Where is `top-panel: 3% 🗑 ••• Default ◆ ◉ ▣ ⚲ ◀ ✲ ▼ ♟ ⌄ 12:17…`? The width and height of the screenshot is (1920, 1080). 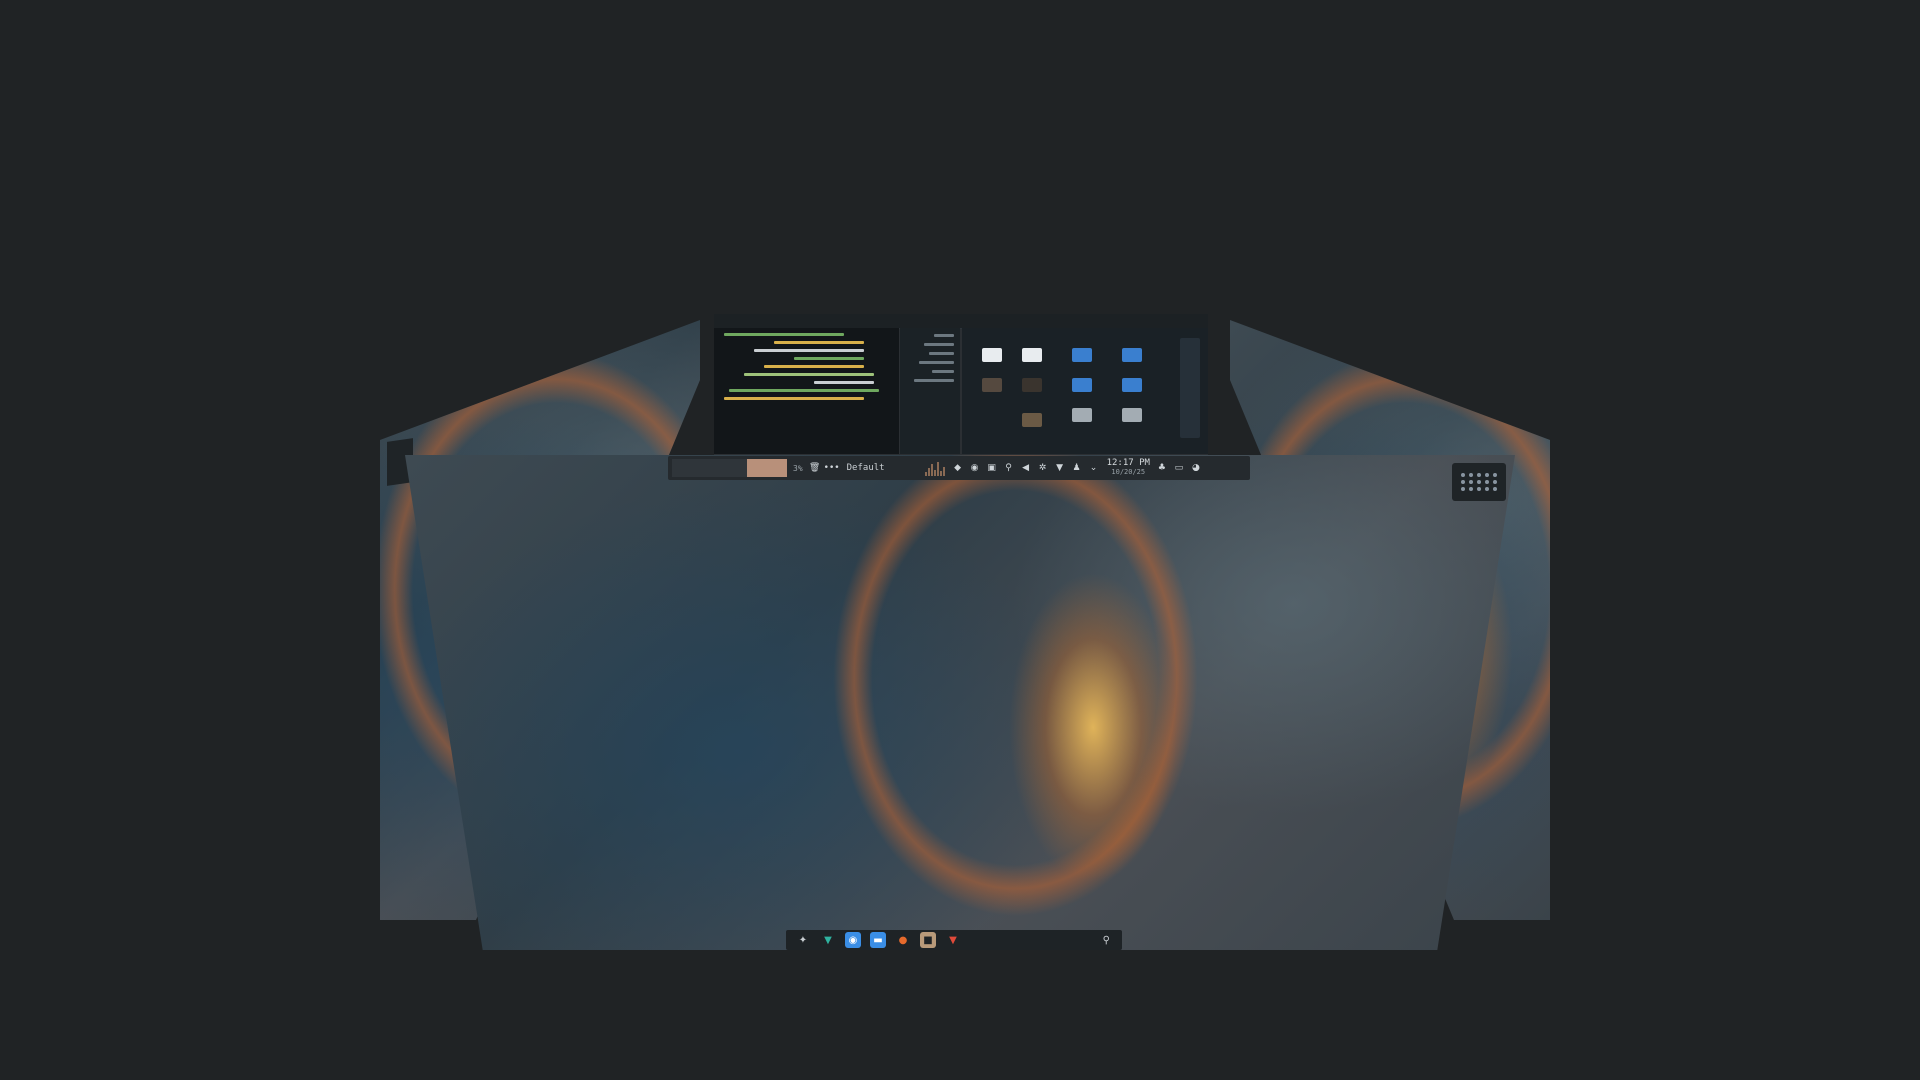 top-panel: 3% 🗑 ••• Default ◆ ◉ ▣ ⚲ ◀ ✲ ▼ ♟ ⌄ 12:17… is located at coordinates (959, 468).